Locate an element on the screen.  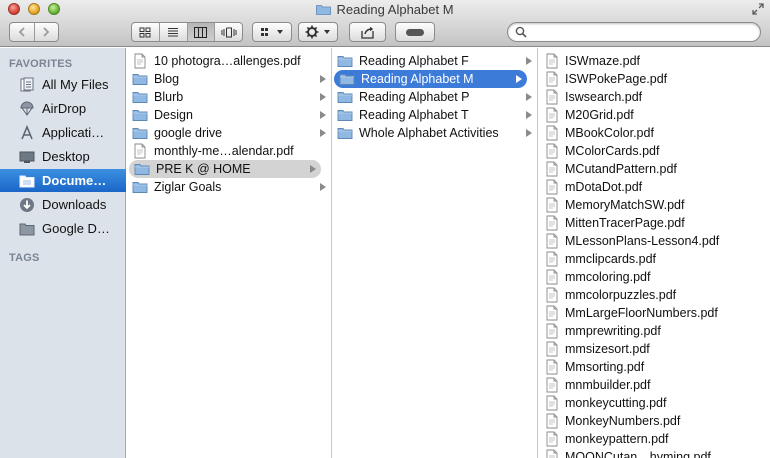
file-row: MColorCards.pdf is located at coordinates (654, 151).